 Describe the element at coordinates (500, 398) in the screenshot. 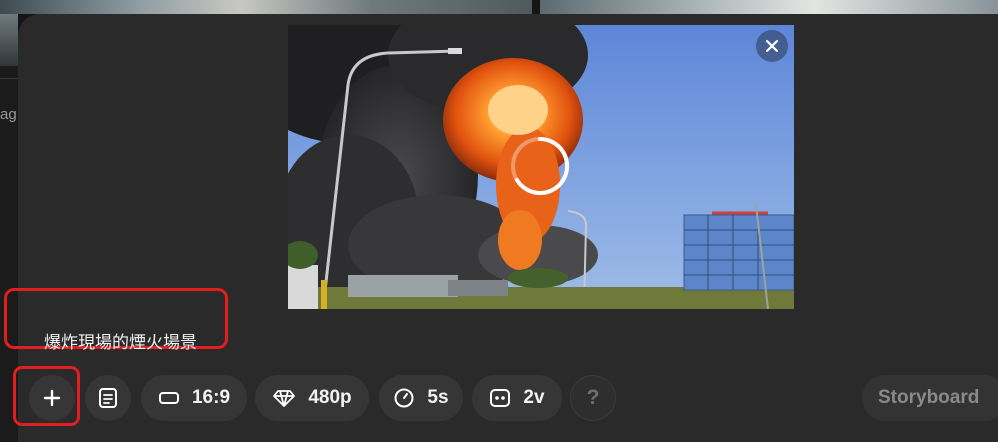

I see `dots-box-icon` at that location.